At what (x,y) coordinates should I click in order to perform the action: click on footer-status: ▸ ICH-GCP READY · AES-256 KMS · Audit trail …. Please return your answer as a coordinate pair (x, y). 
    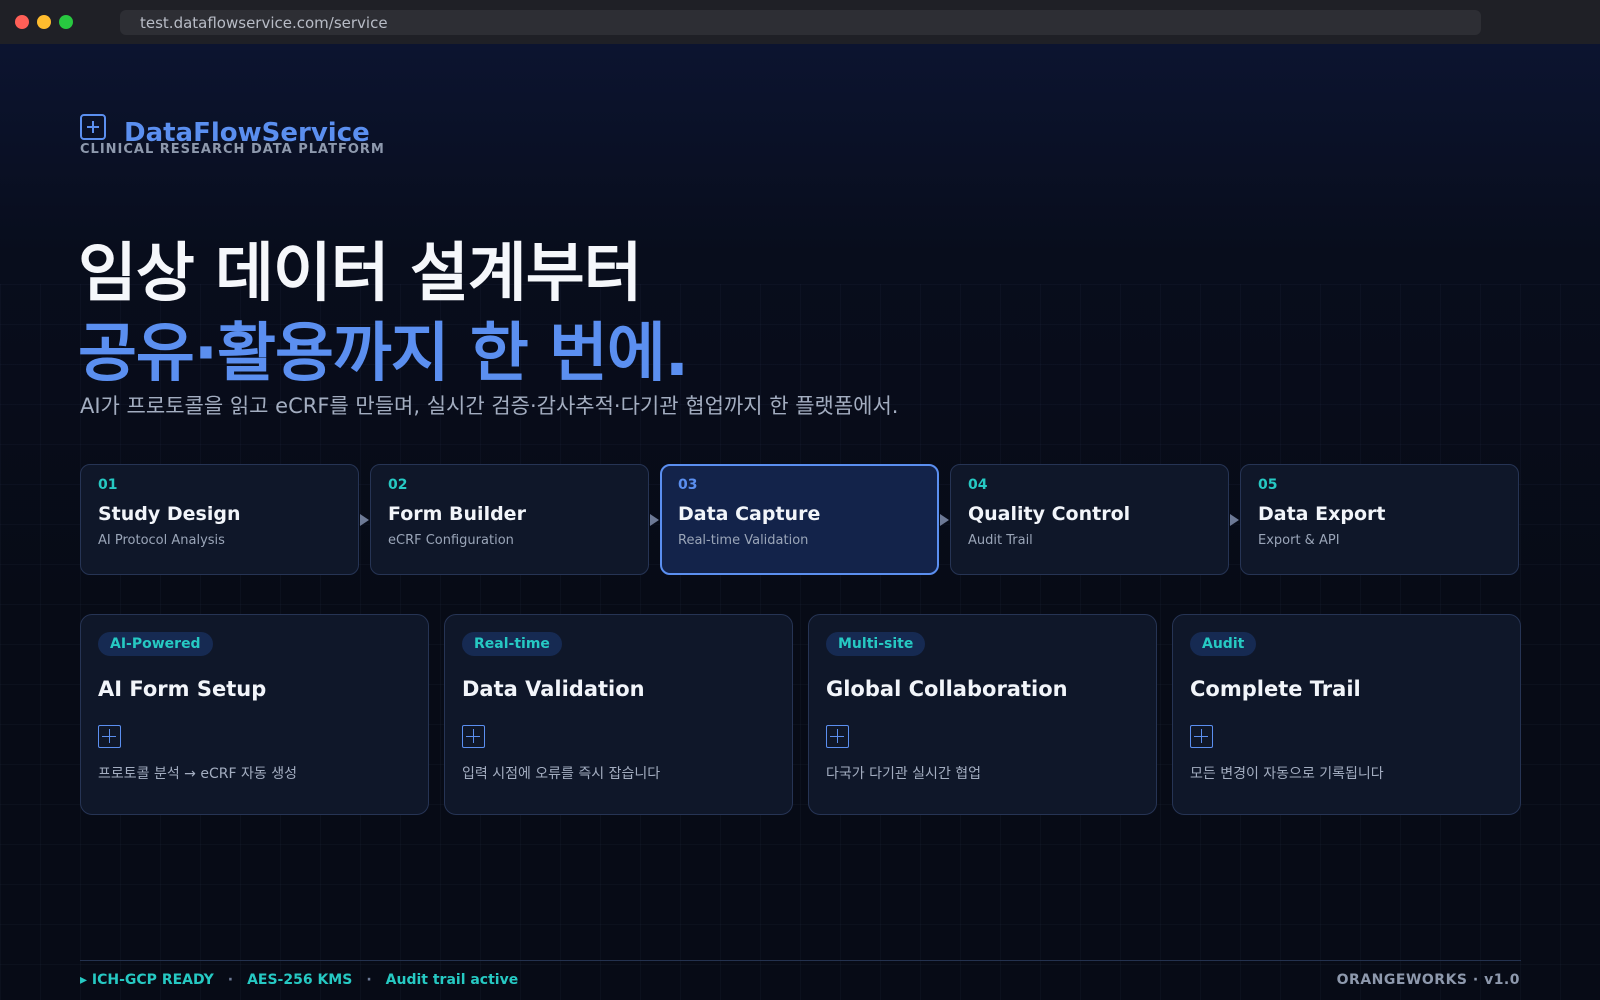
    Looking at the image, I should click on (299, 980).